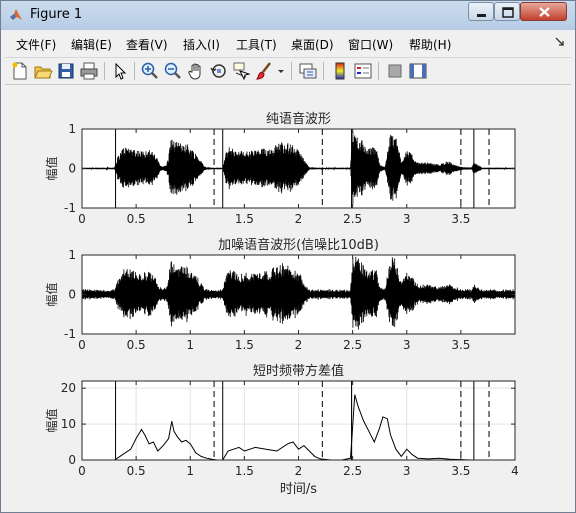 This screenshot has width=576, height=513. I want to click on y-tick-label: 10, so click(68, 424).